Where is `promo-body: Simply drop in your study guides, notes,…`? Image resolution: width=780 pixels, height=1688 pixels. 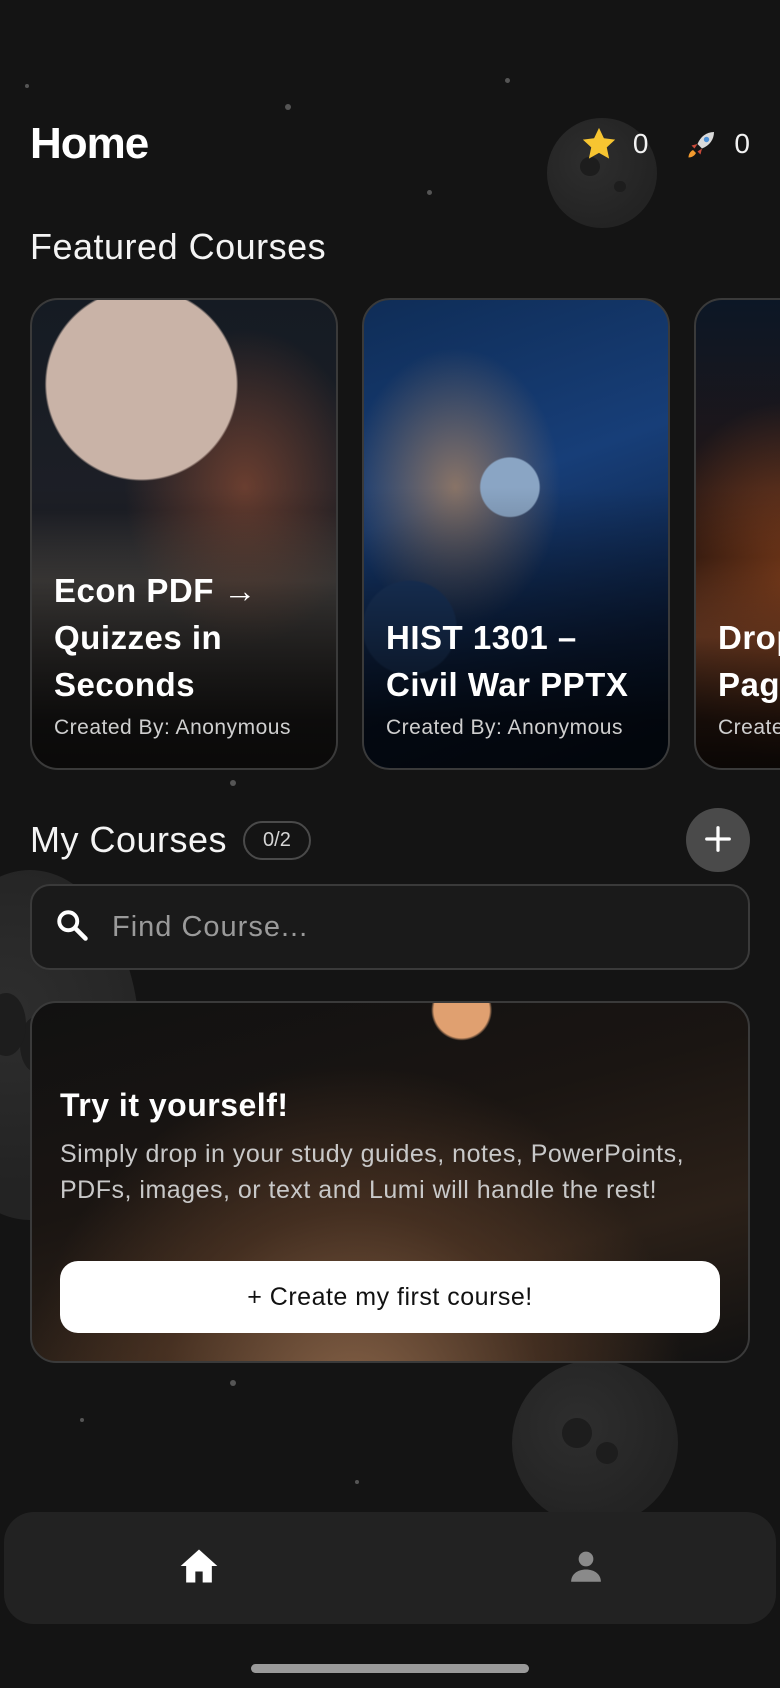 promo-body: Simply drop in your study guides, notes,… is located at coordinates (372, 1172).